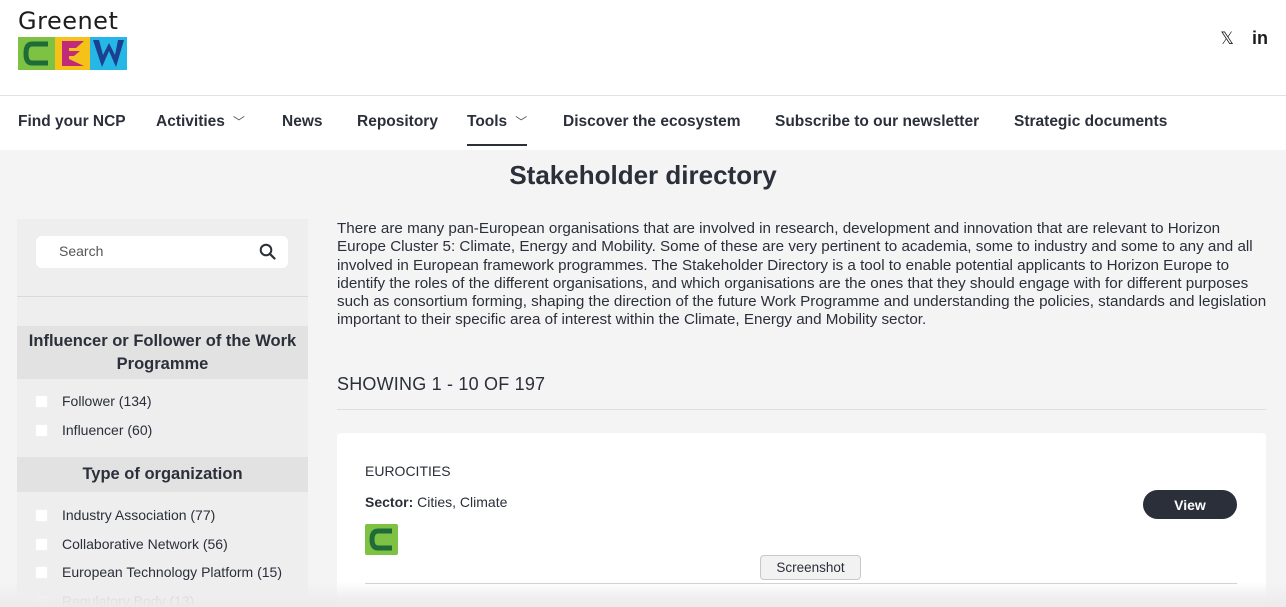  I want to click on facet-option-european-technology-platform: European Technology Platform (15), so click(158, 572).